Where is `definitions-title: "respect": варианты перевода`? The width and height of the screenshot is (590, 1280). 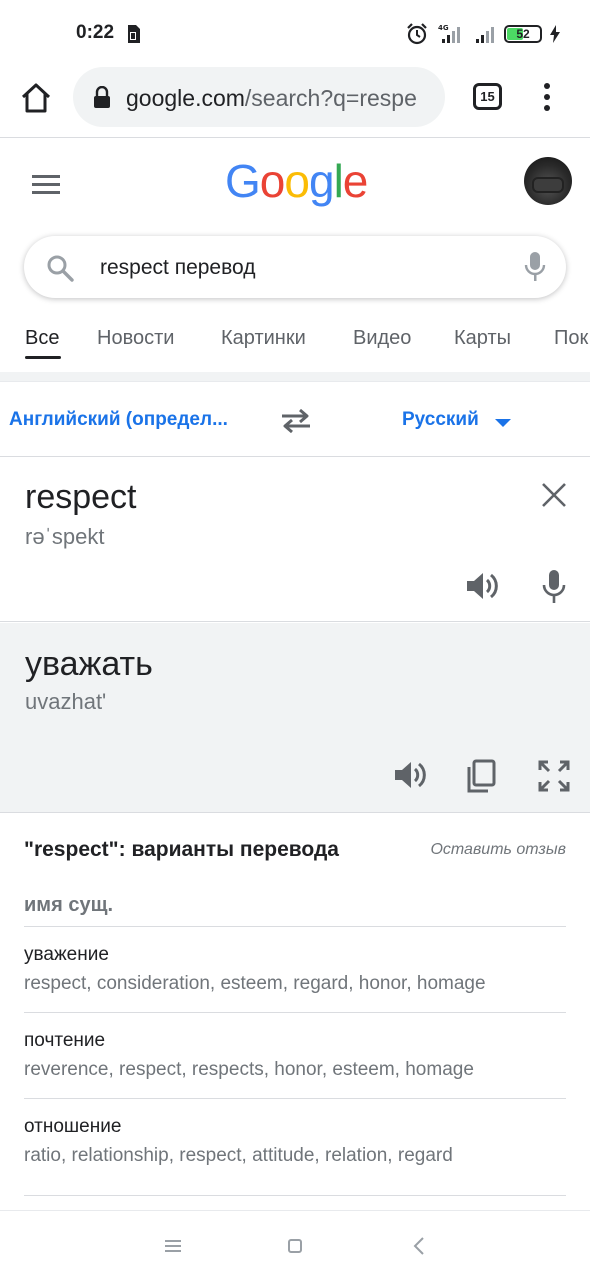 definitions-title: "respect": варианты перевода is located at coordinates (181, 849).